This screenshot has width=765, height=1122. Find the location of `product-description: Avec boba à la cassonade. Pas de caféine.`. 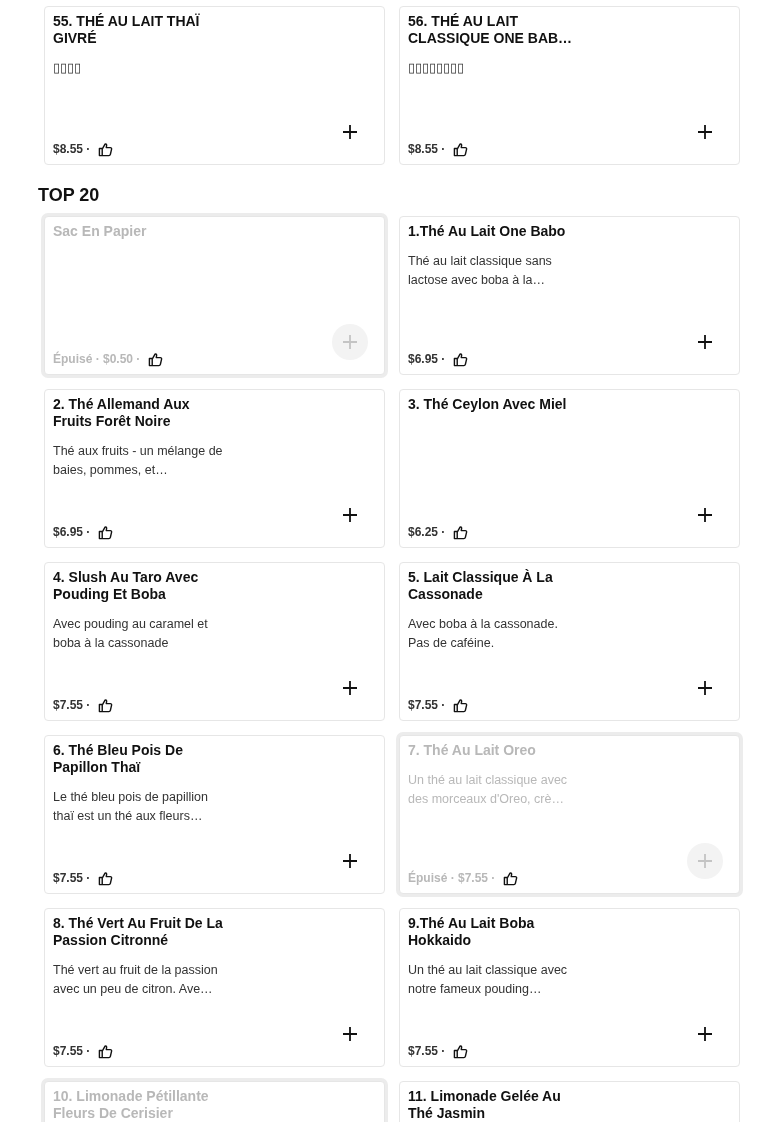

product-description: Avec boba à la cassonade. Pas de caféine. is located at coordinates (483, 634).